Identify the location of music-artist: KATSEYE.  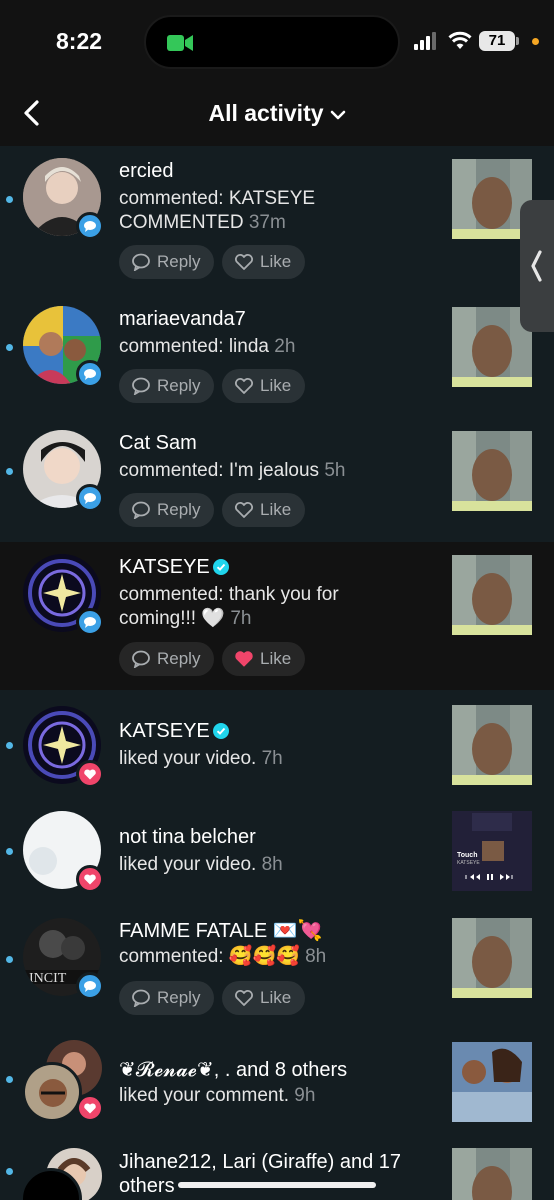
(468, 863).